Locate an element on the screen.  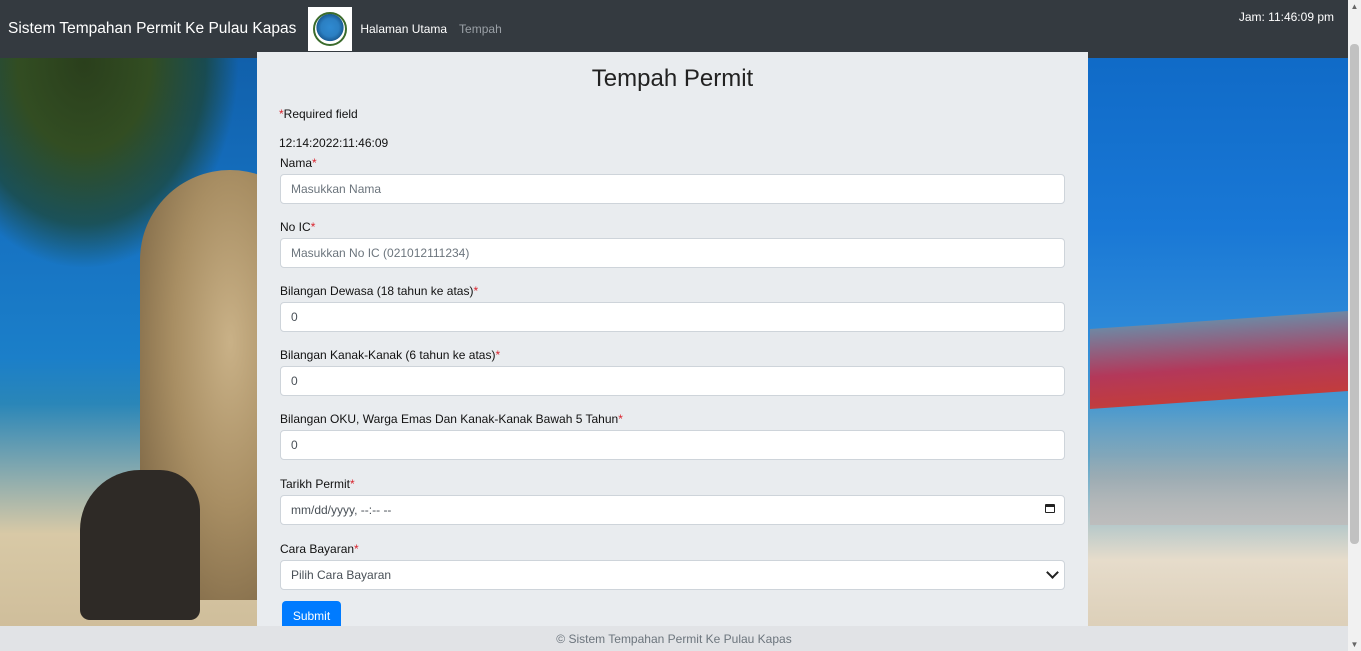
required-note-text: Required field is located at coordinates (320, 114).